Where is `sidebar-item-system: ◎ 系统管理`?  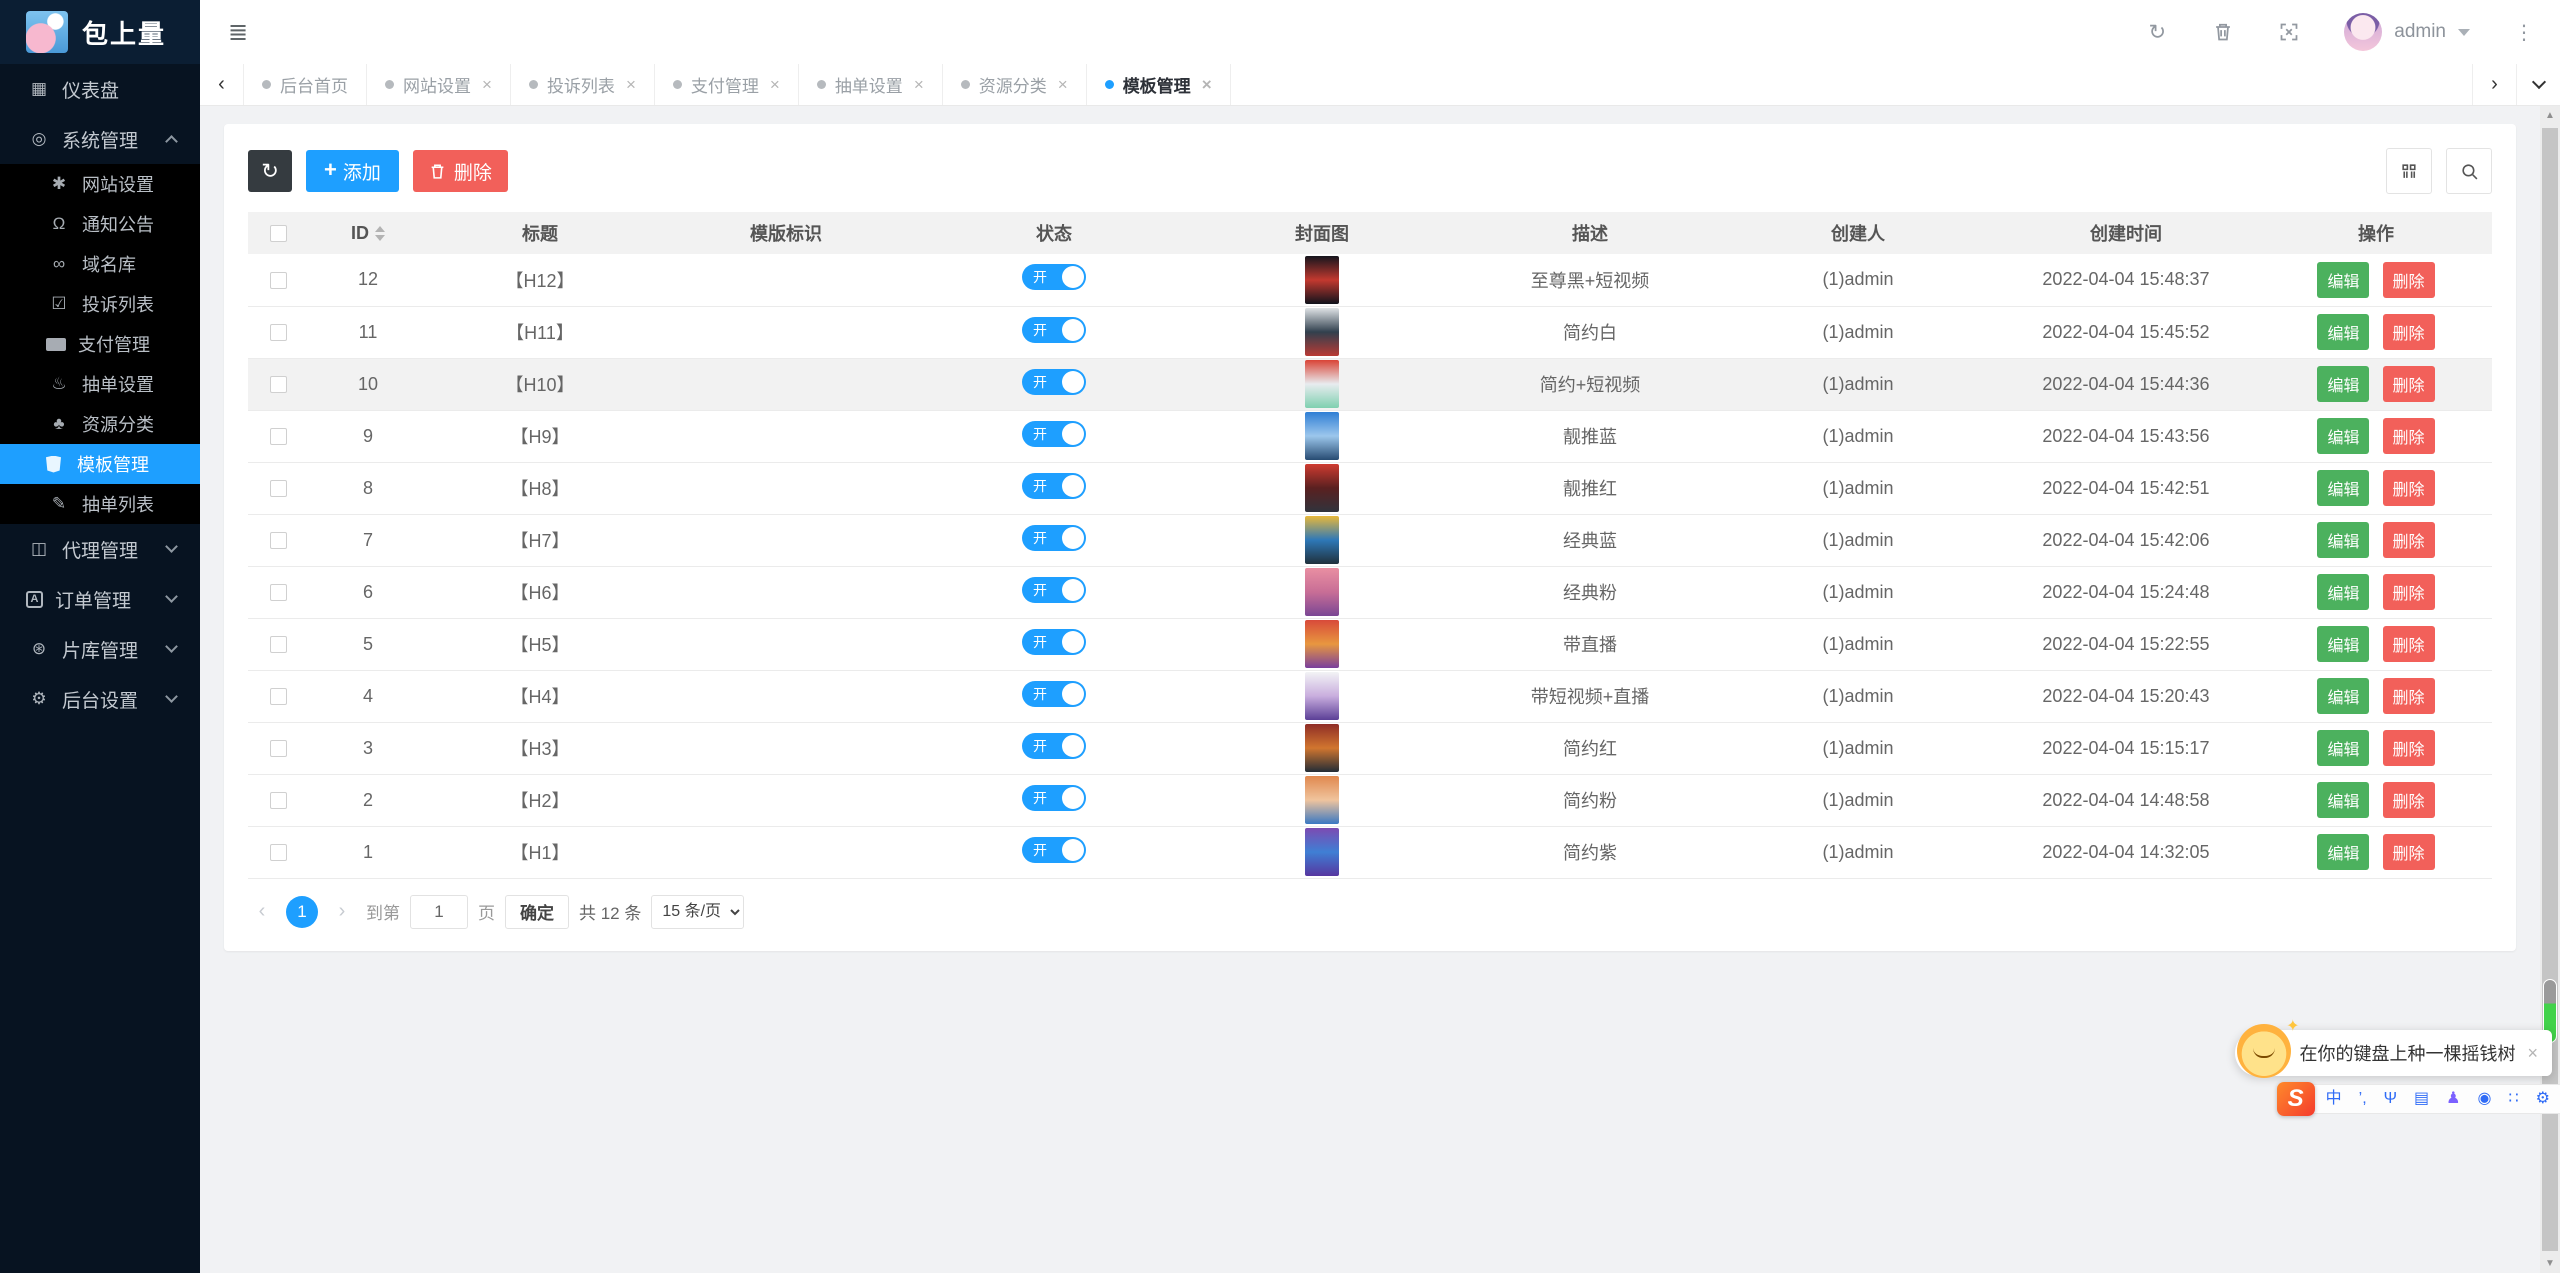 sidebar-item-system: ◎ 系统管理 is located at coordinates (100, 139).